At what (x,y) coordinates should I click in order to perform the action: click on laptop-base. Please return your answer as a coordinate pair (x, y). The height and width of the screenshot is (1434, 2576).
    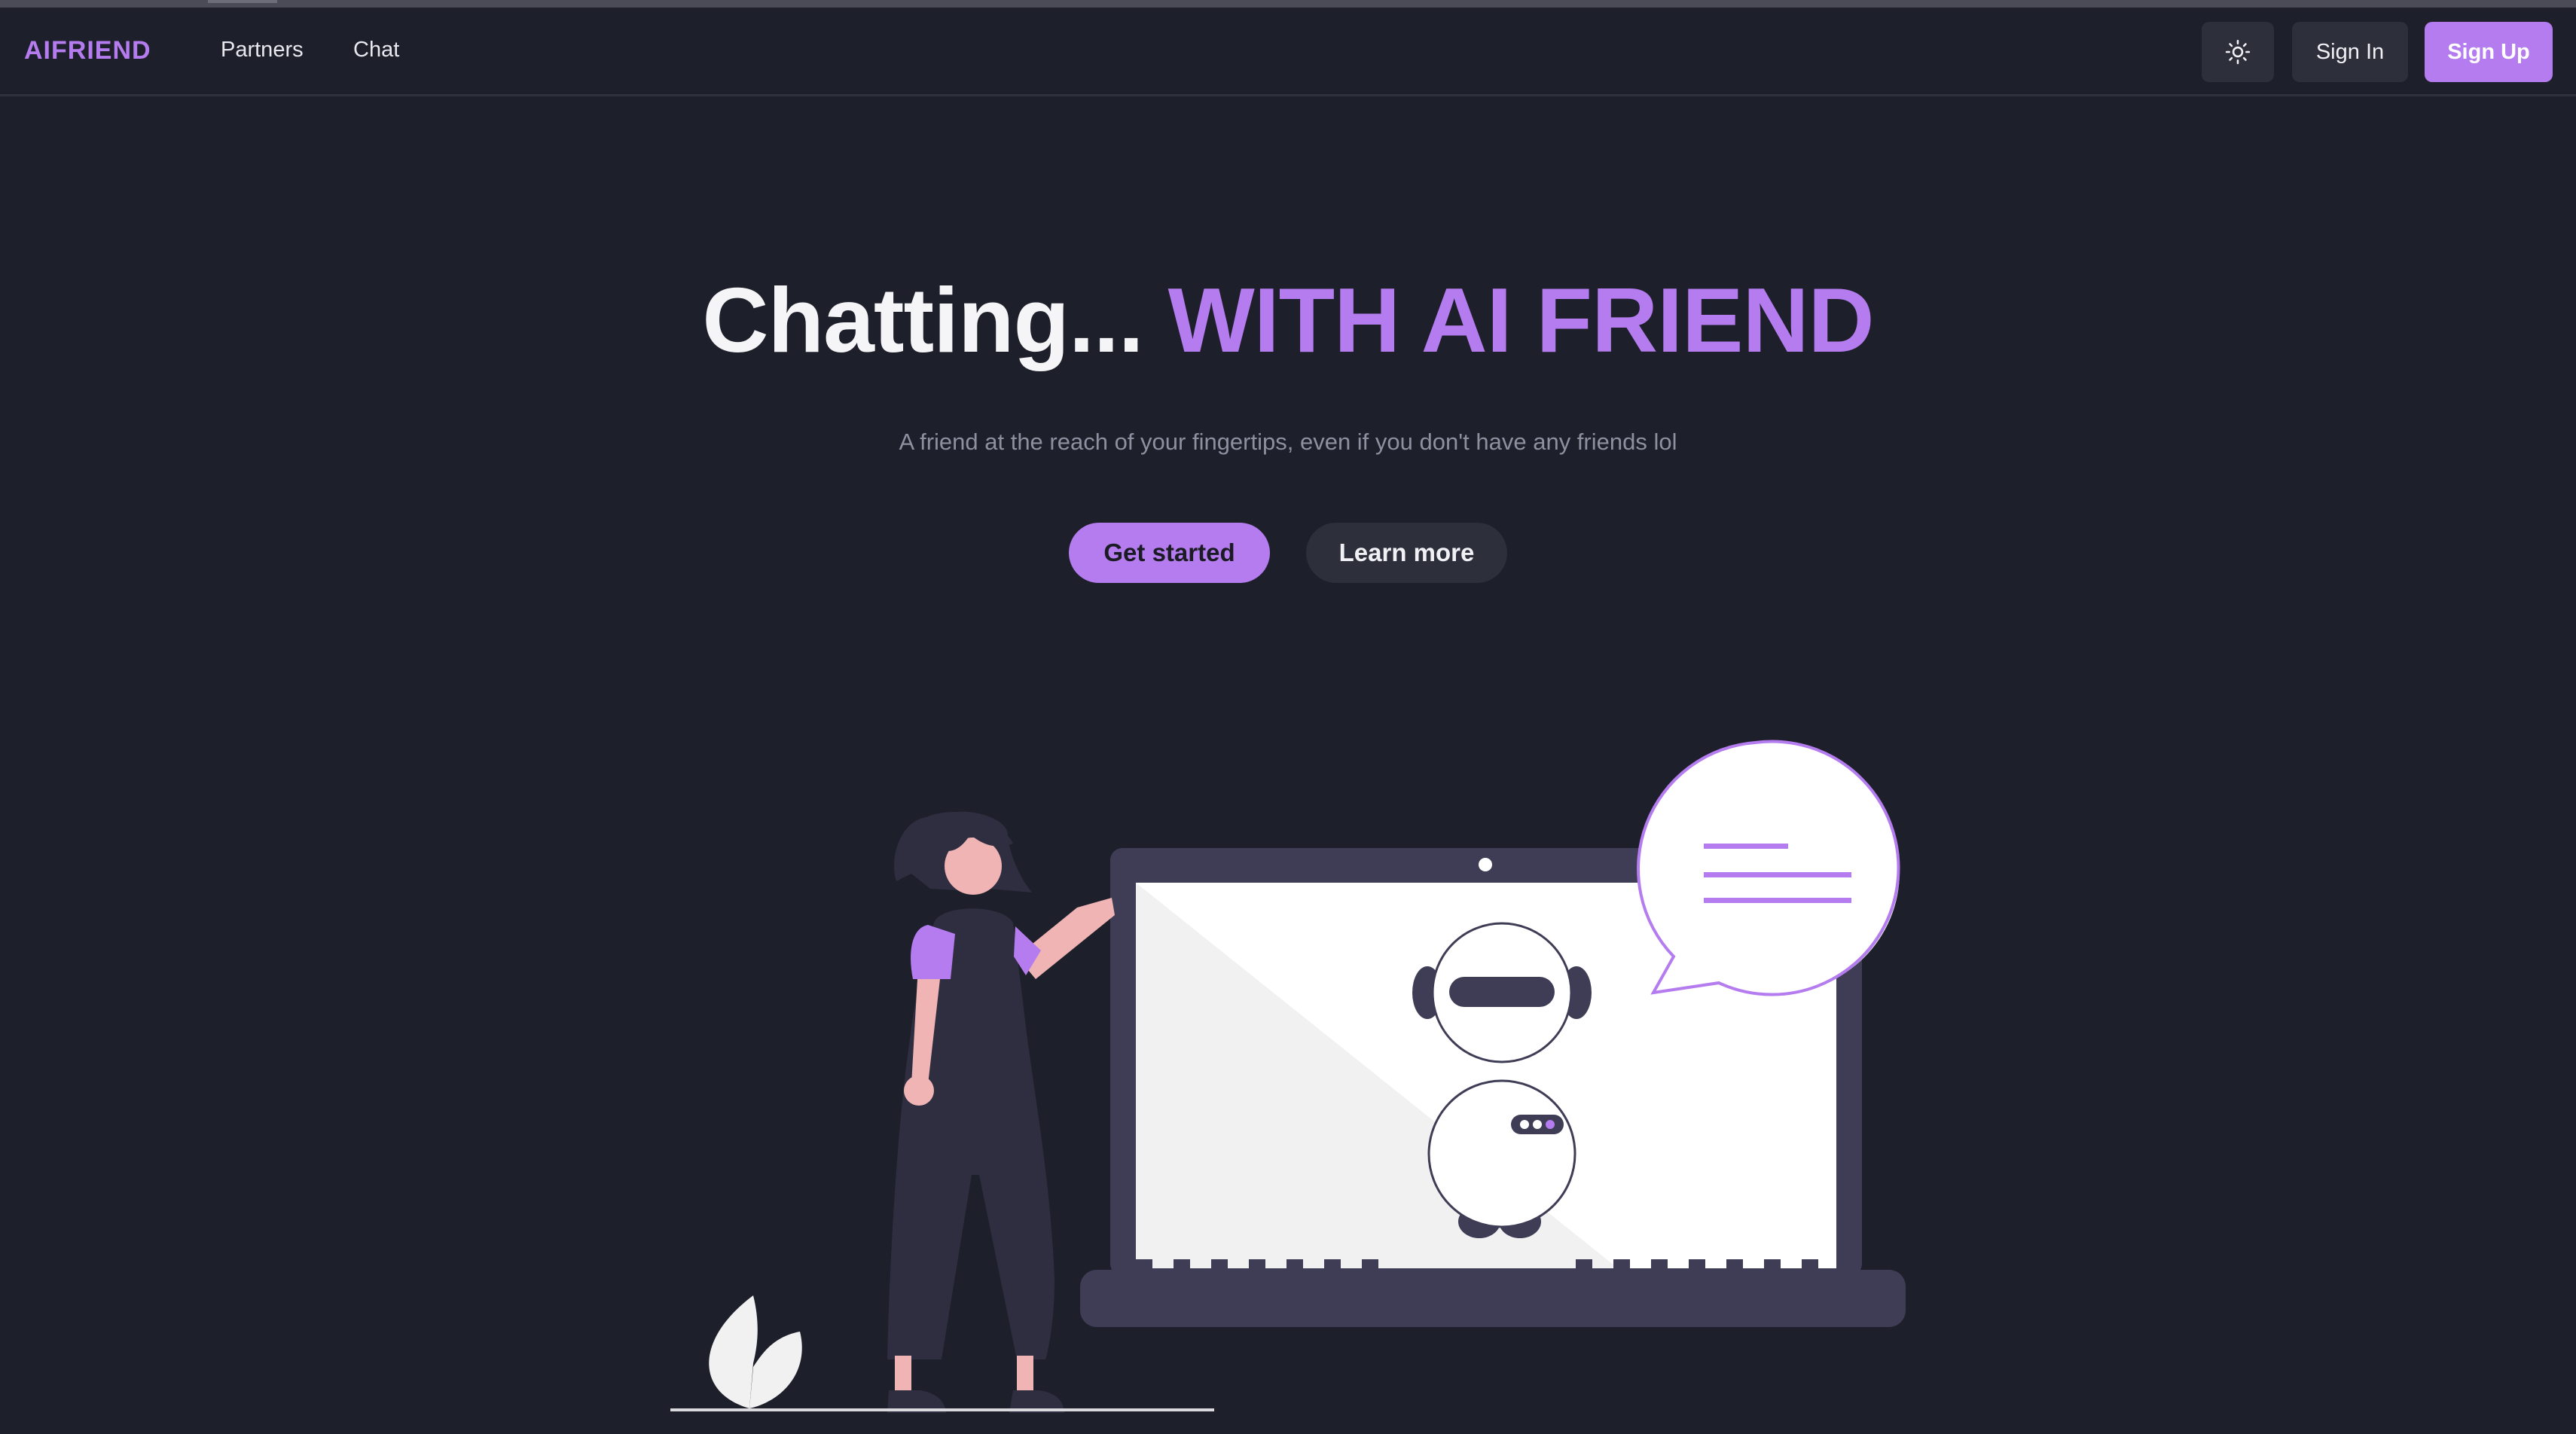
    Looking at the image, I should click on (1493, 1298).